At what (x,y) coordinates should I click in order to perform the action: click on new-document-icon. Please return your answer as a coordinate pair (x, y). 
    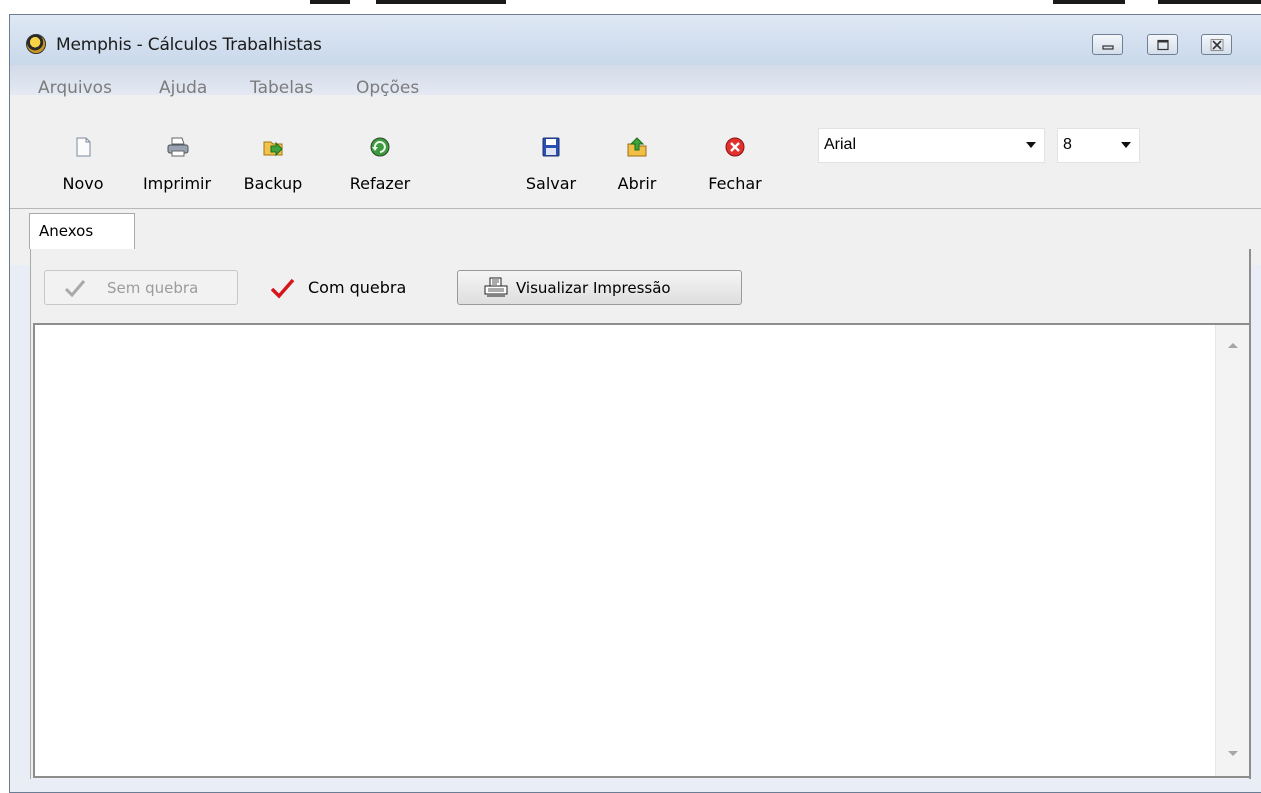
    Looking at the image, I should click on (83, 147).